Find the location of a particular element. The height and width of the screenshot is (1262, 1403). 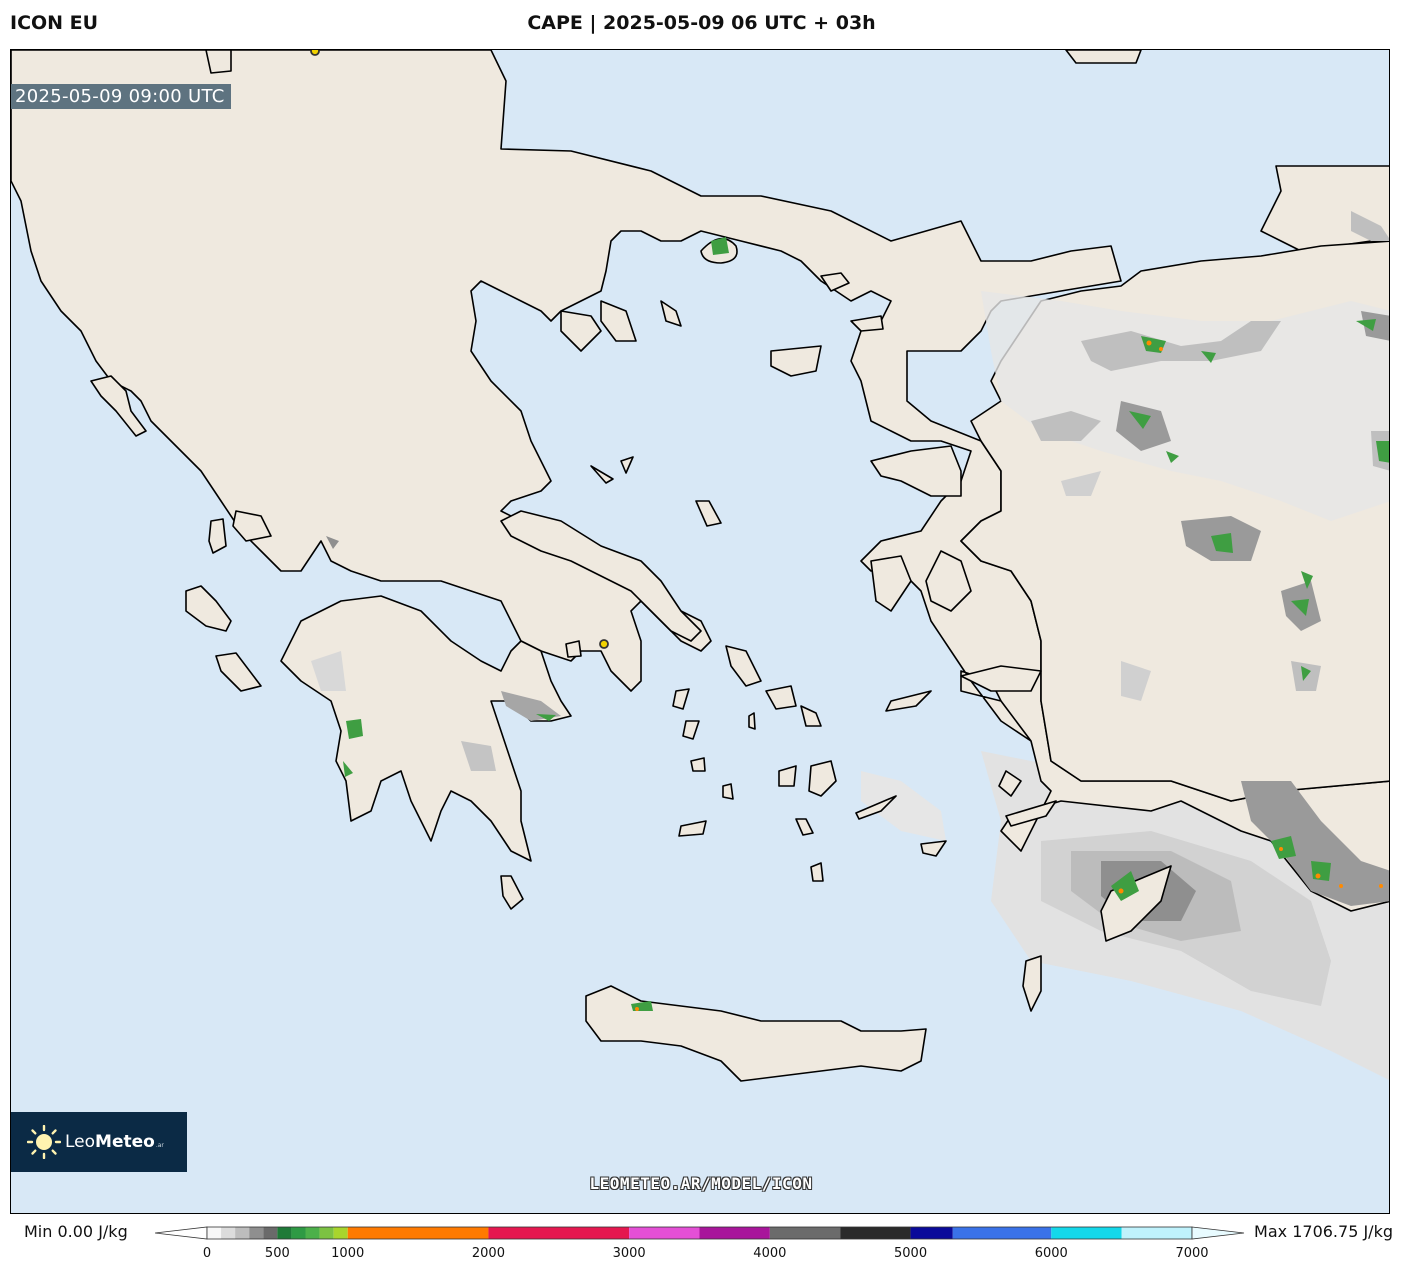

colorbar-max-arrow is located at coordinates (1218, 1233).